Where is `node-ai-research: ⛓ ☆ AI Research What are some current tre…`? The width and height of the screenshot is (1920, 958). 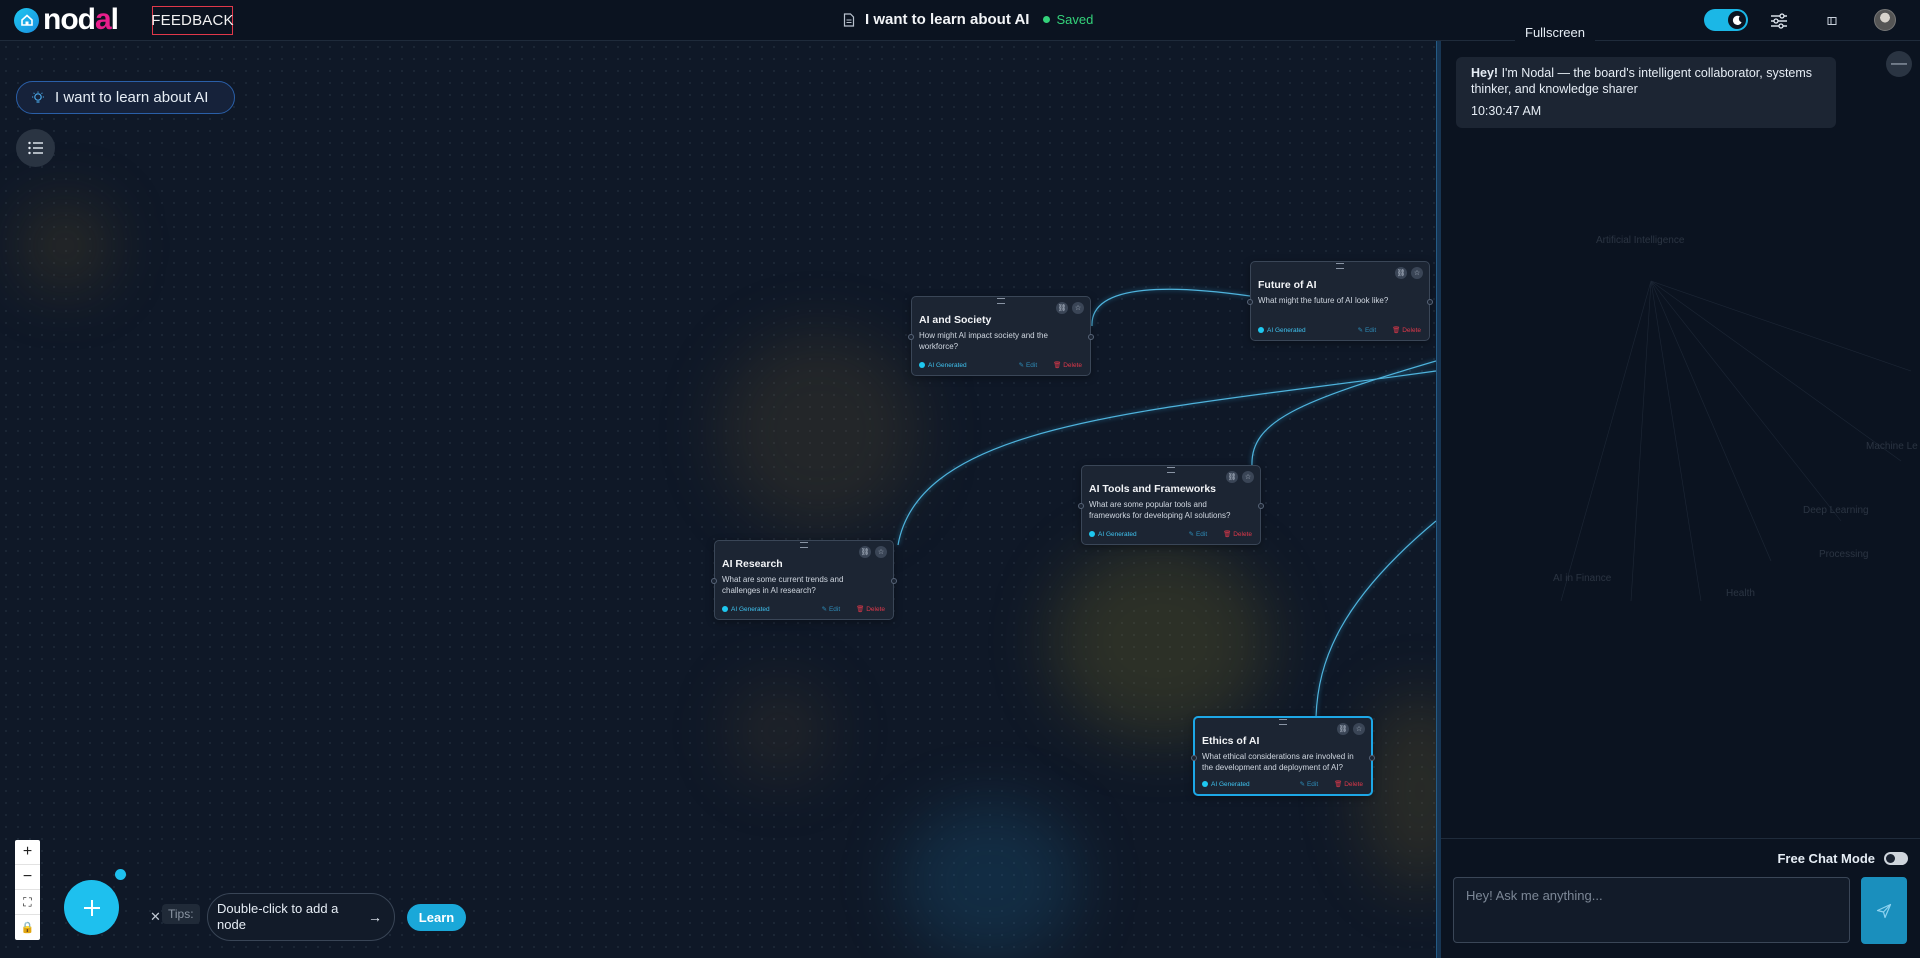
node-ai-research: ⛓ ☆ AI Research What are some current tre… is located at coordinates (804, 580).